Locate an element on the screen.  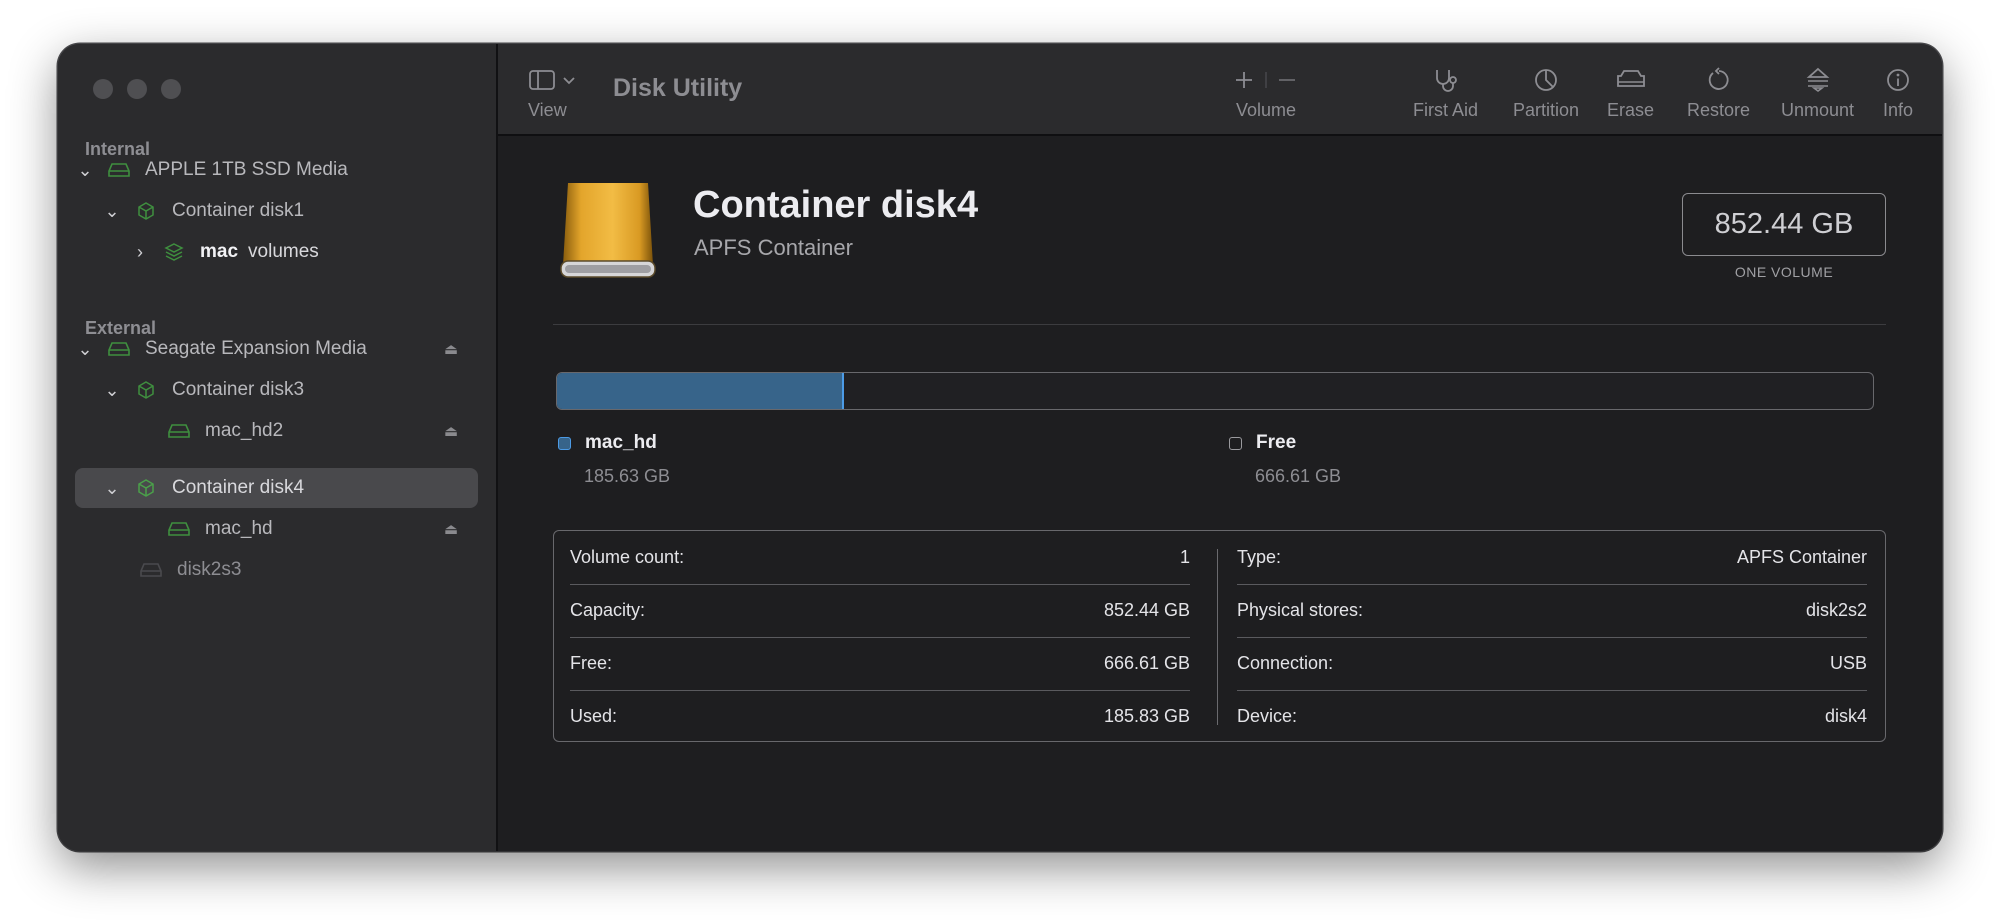
legend-free-size: 666.61 GB is located at coordinates (1298, 476).